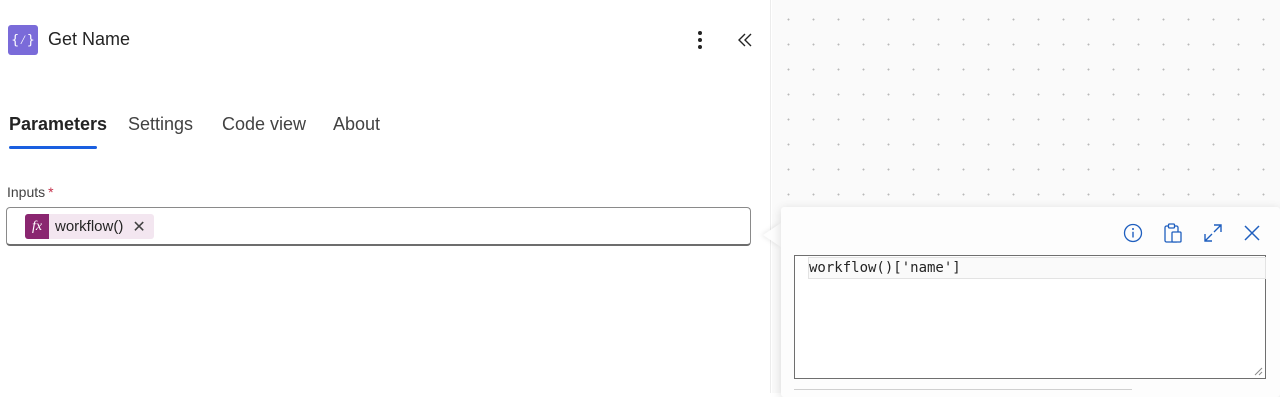  What do you see at coordinates (963, 389) in the screenshot?
I see `next-field-edge` at bounding box center [963, 389].